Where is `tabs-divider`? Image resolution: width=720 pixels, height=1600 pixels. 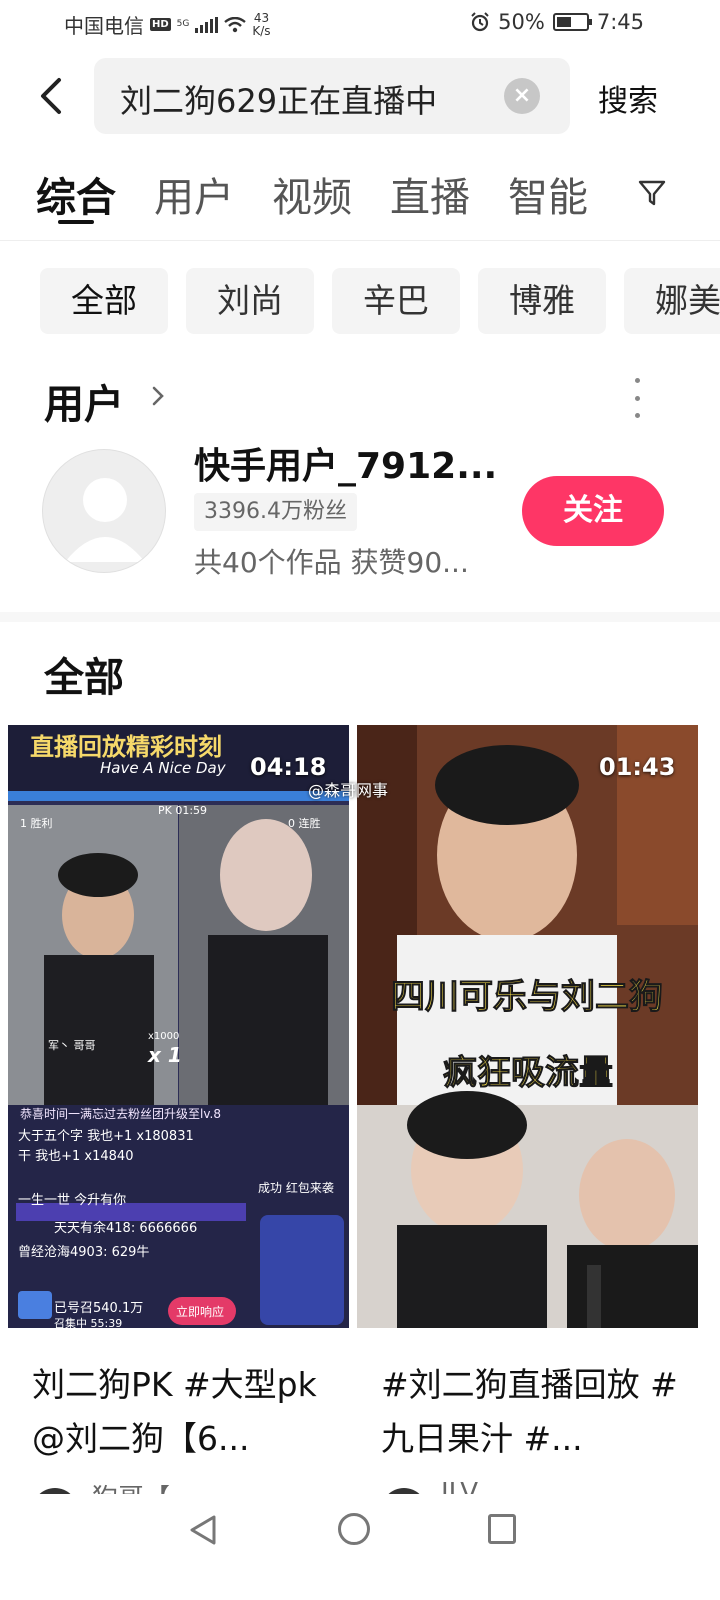
tabs-divider is located at coordinates (360, 240).